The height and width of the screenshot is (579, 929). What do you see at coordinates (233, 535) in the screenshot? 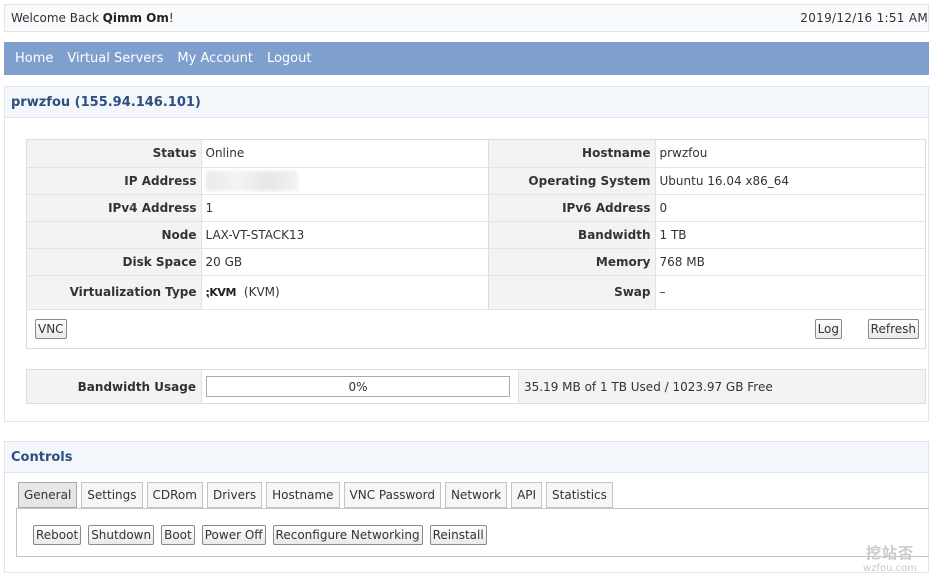
I see `power-off-button: Power Off` at bounding box center [233, 535].